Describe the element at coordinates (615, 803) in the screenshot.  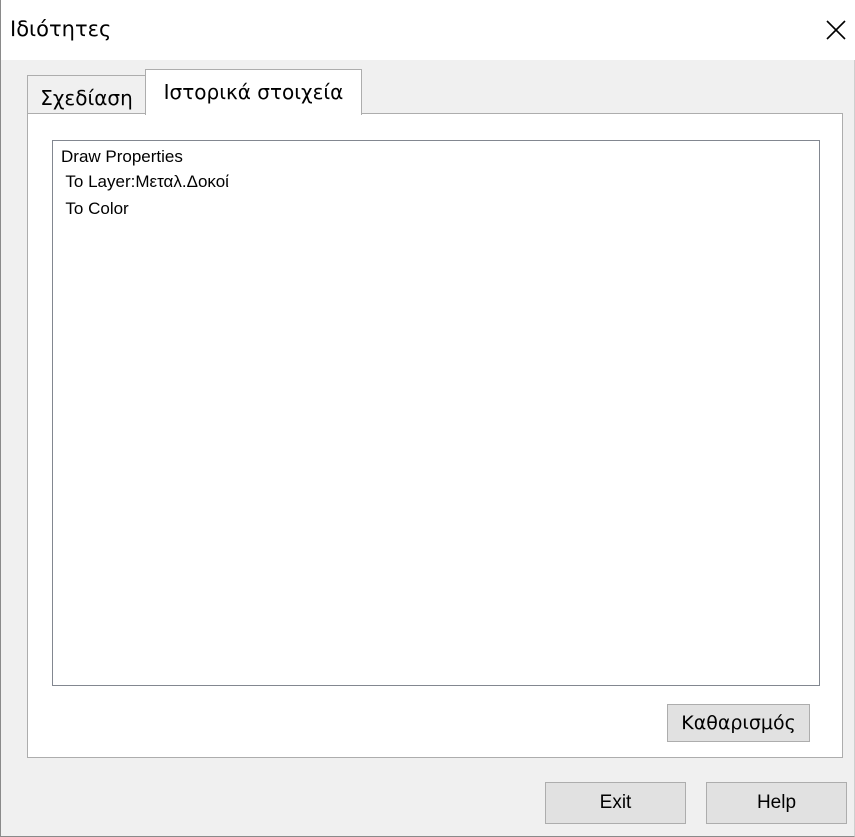
I see `exit-button: Exit` at that location.